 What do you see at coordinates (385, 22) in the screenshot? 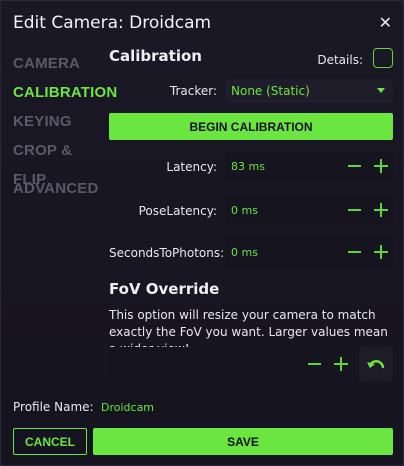
I see `close-icon: ✕` at bounding box center [385, 22].